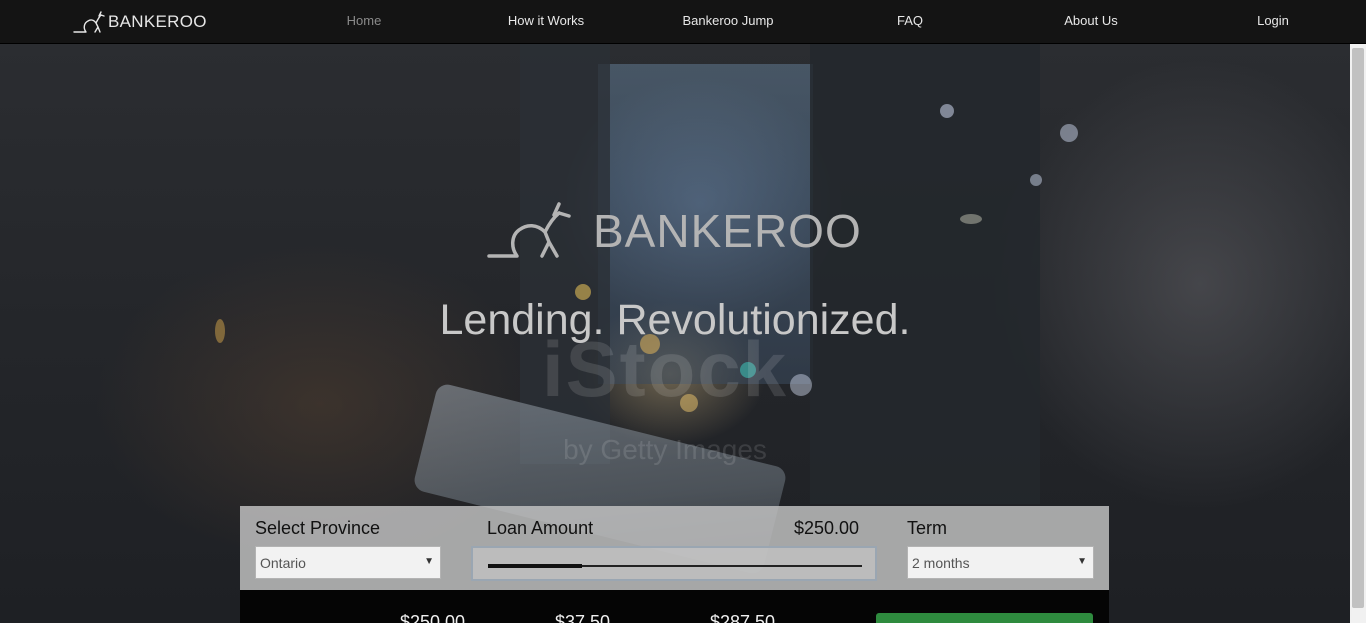 This screenshot has width=1366, height=623. What do you see at coordinates (433, 617) in the screenshot?
I see `result-principal: $250.00` at bounding box center [433, 617].